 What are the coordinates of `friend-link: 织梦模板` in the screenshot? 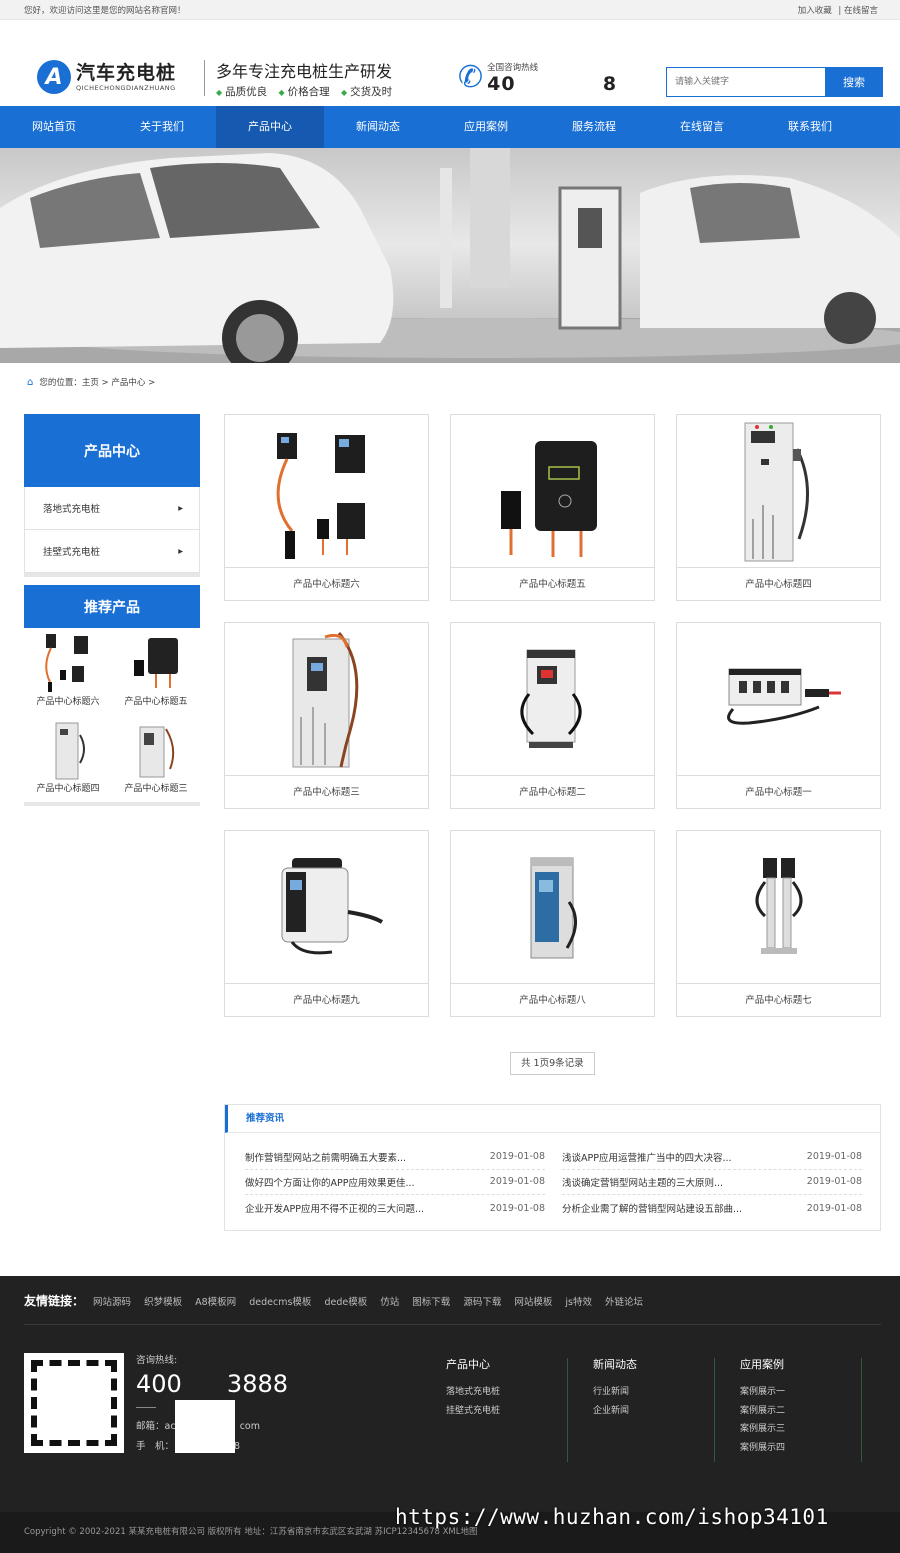 It's located at (163, 1302).